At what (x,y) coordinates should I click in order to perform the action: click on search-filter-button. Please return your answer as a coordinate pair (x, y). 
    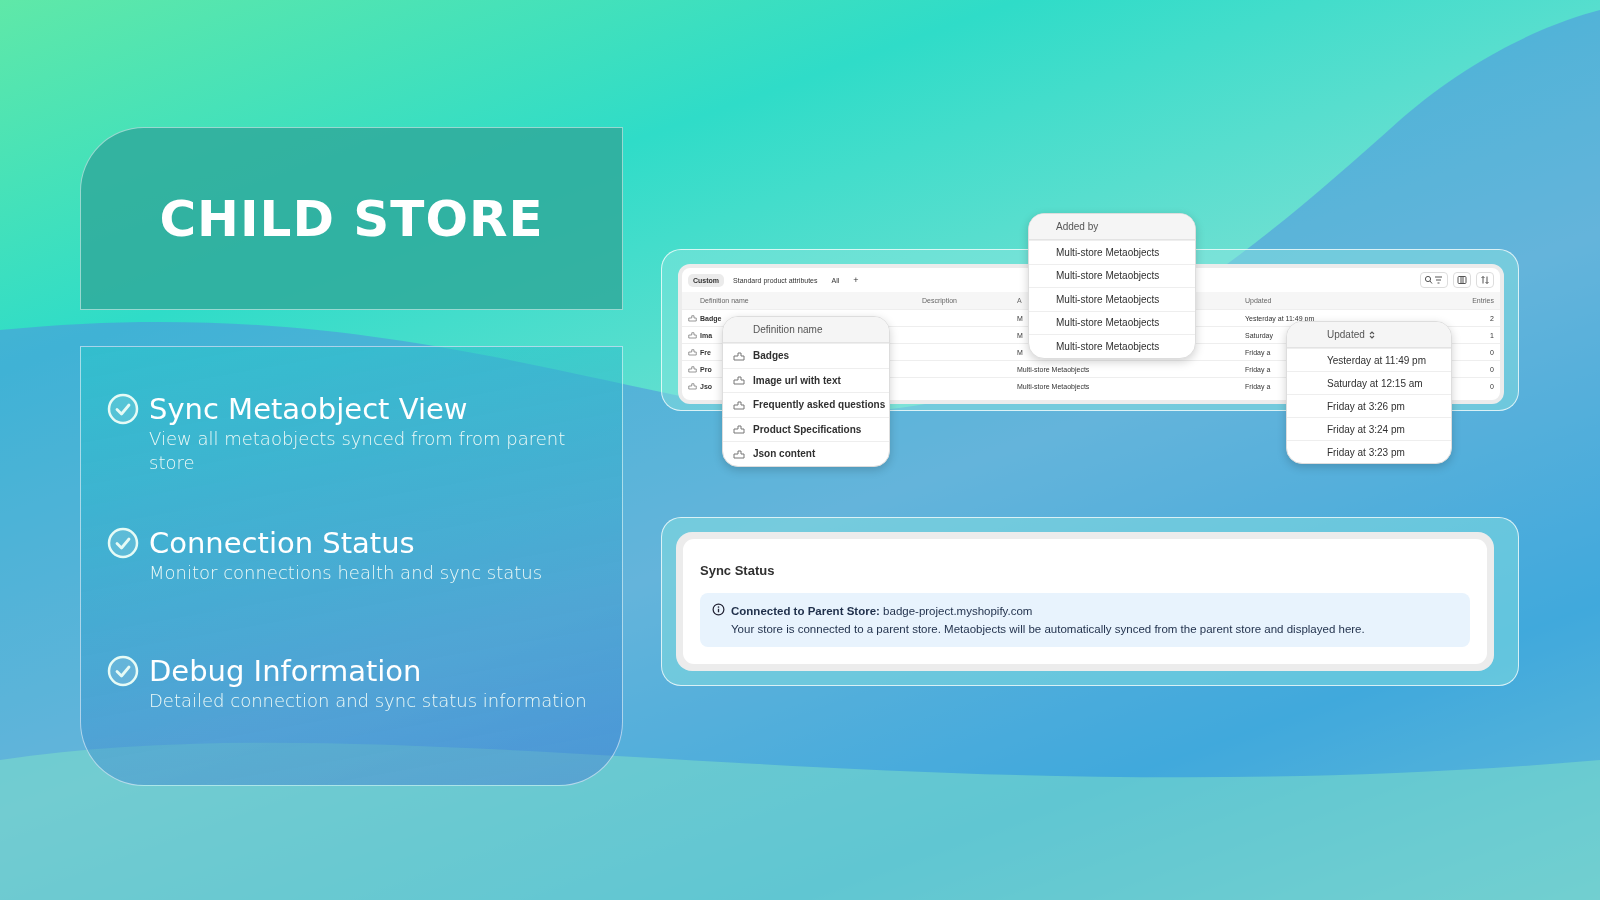
    Looking at the image, I should click on (1434, 280).